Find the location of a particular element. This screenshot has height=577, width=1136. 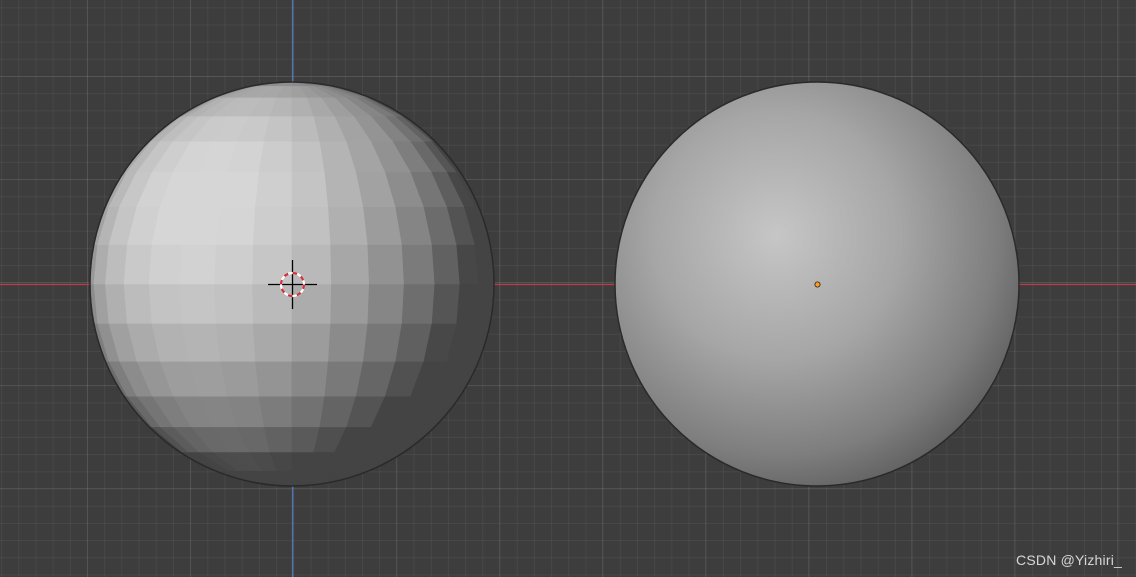

watermark-text: CSDN @Yizhiri_ is located at coordinates (1069, 560).